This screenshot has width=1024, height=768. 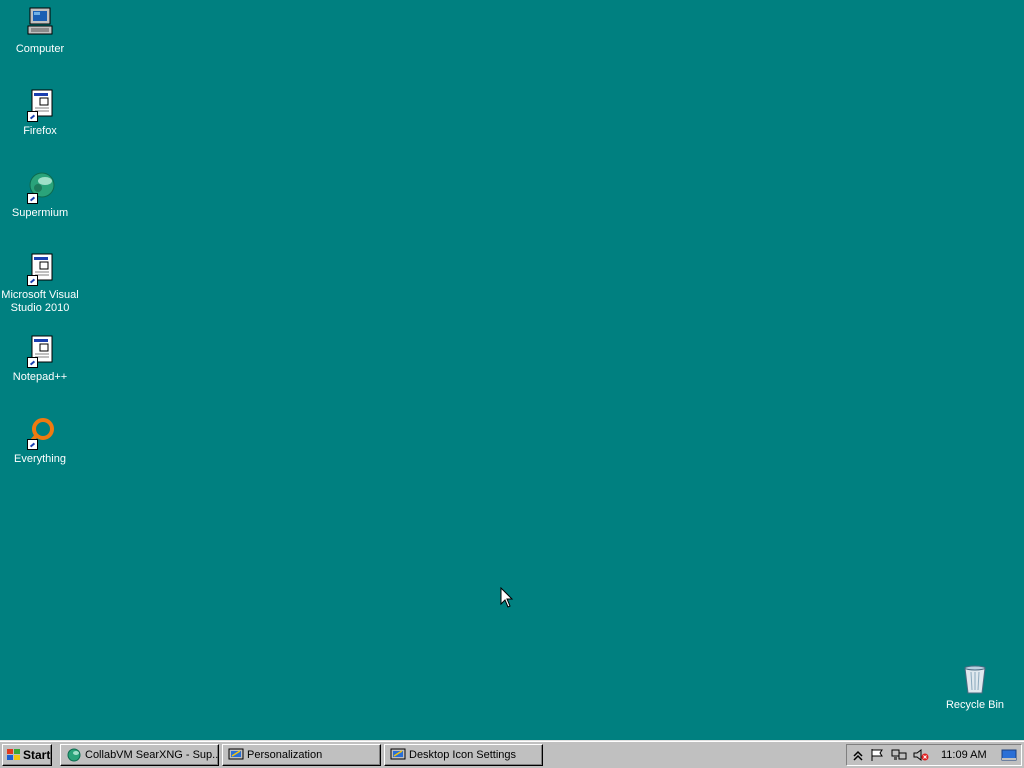 I want to click on taskbar-button-label: Personalization, so click(x=285, y=755).